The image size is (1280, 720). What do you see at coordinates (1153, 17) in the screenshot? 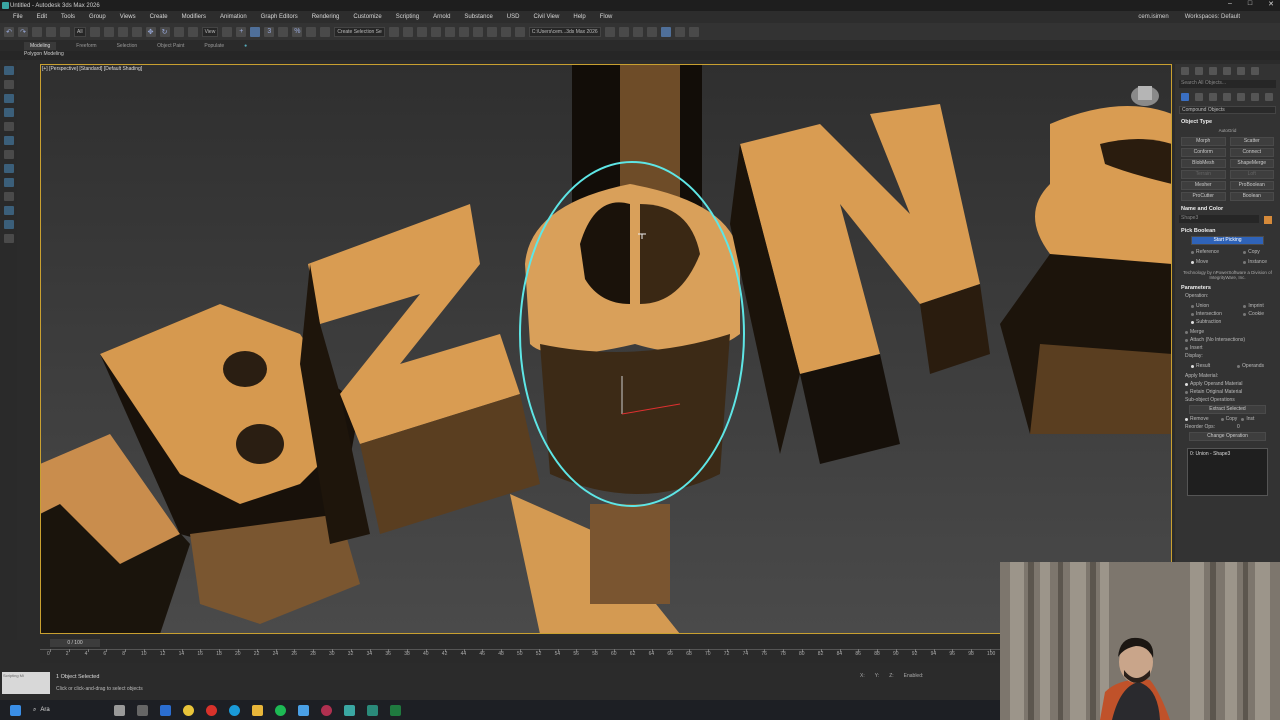
I see `user-account: cem.isimen` at bounding box center [1153, 17].